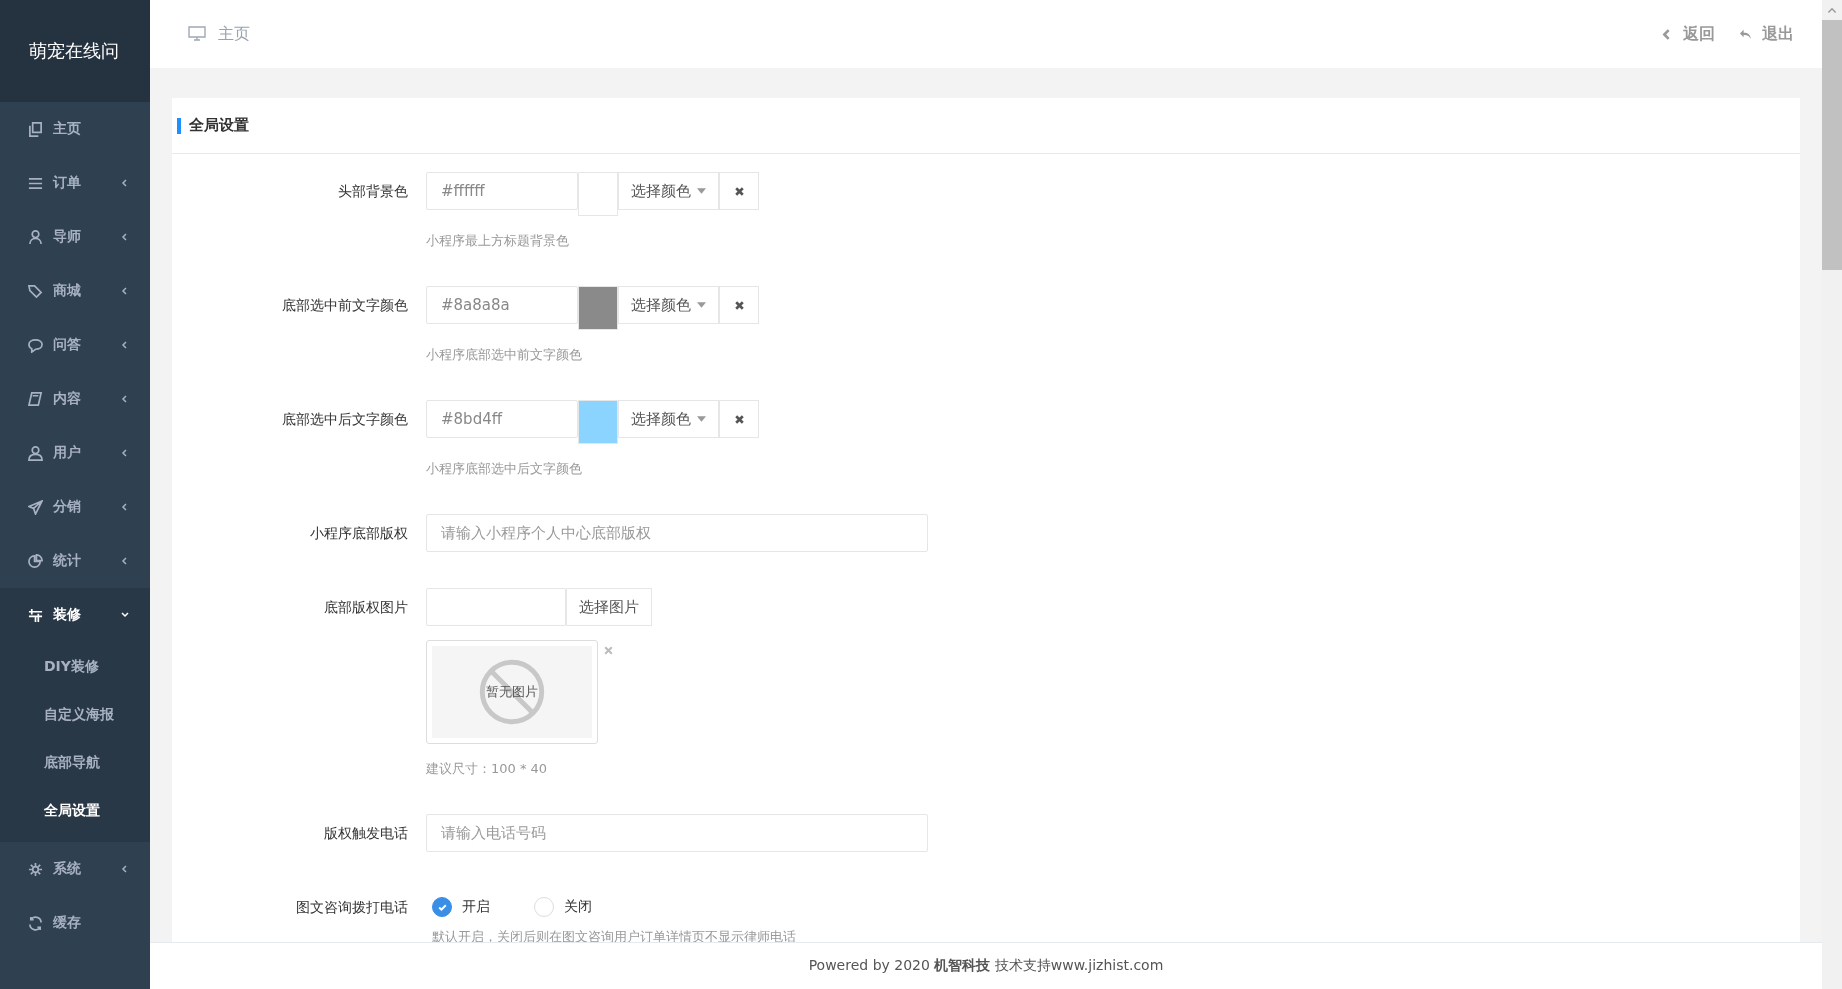 The height and width of the screenshot is (989, 1842). I want to click on chevron-down-icon, so click(125, 615).